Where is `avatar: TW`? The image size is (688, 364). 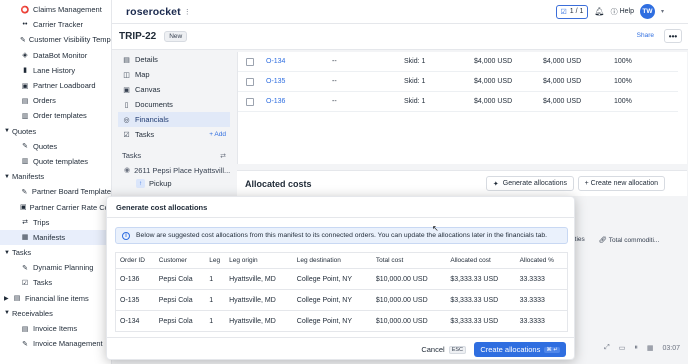
avatar: TW is located at coordinates (647, 11).